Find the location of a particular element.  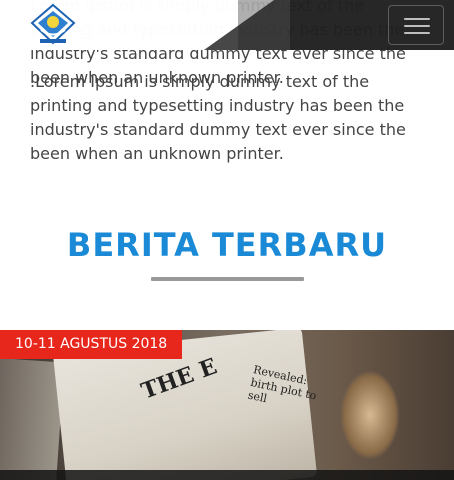

section-divider is located at coordinates (227, 279).